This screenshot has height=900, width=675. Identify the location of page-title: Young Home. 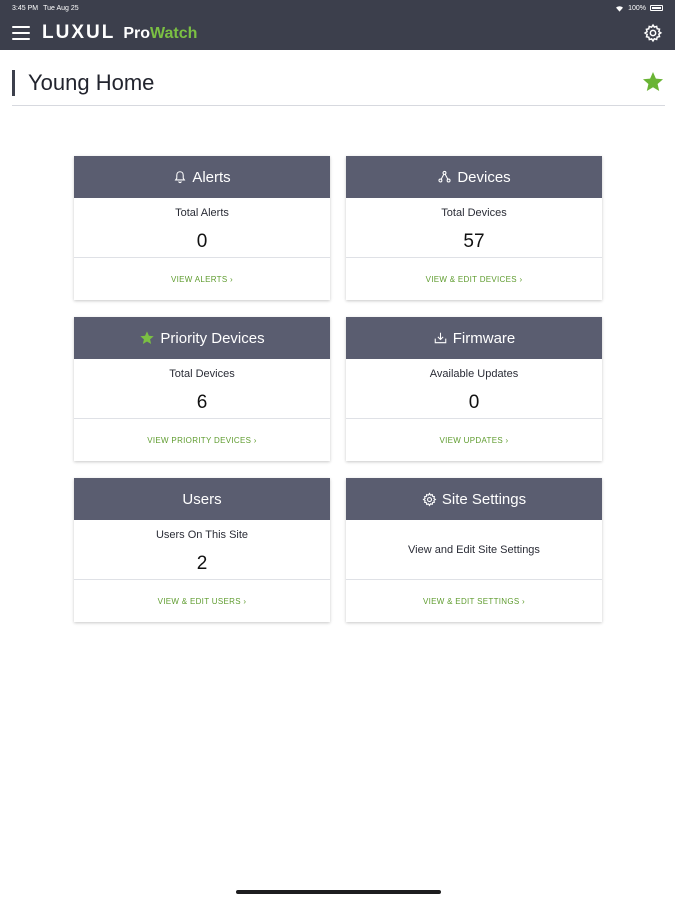
(91, 82).